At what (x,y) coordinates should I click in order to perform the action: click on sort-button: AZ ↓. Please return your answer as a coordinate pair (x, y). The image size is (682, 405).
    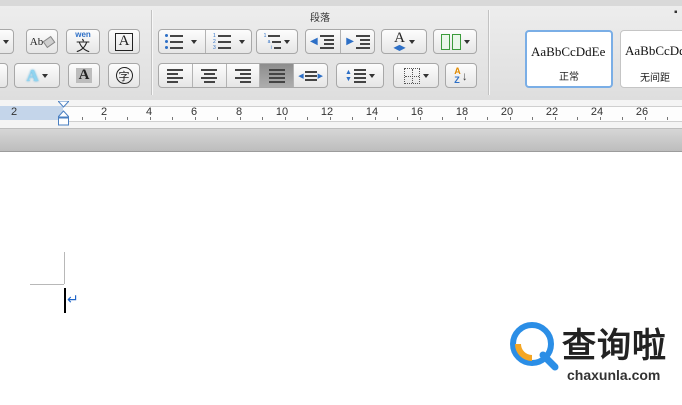
    Looking at the image, I should click on (461, 75).